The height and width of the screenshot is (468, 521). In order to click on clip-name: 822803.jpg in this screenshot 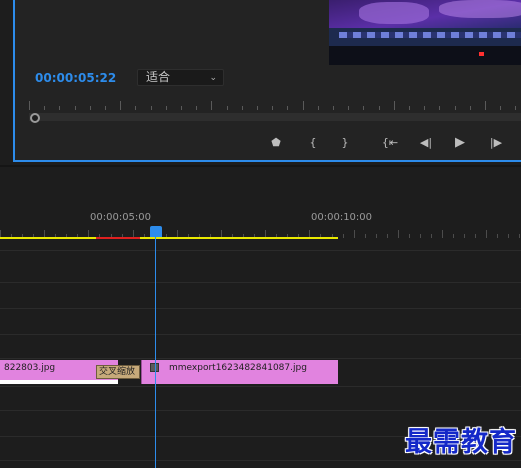, I will do `click(30, 368)`.